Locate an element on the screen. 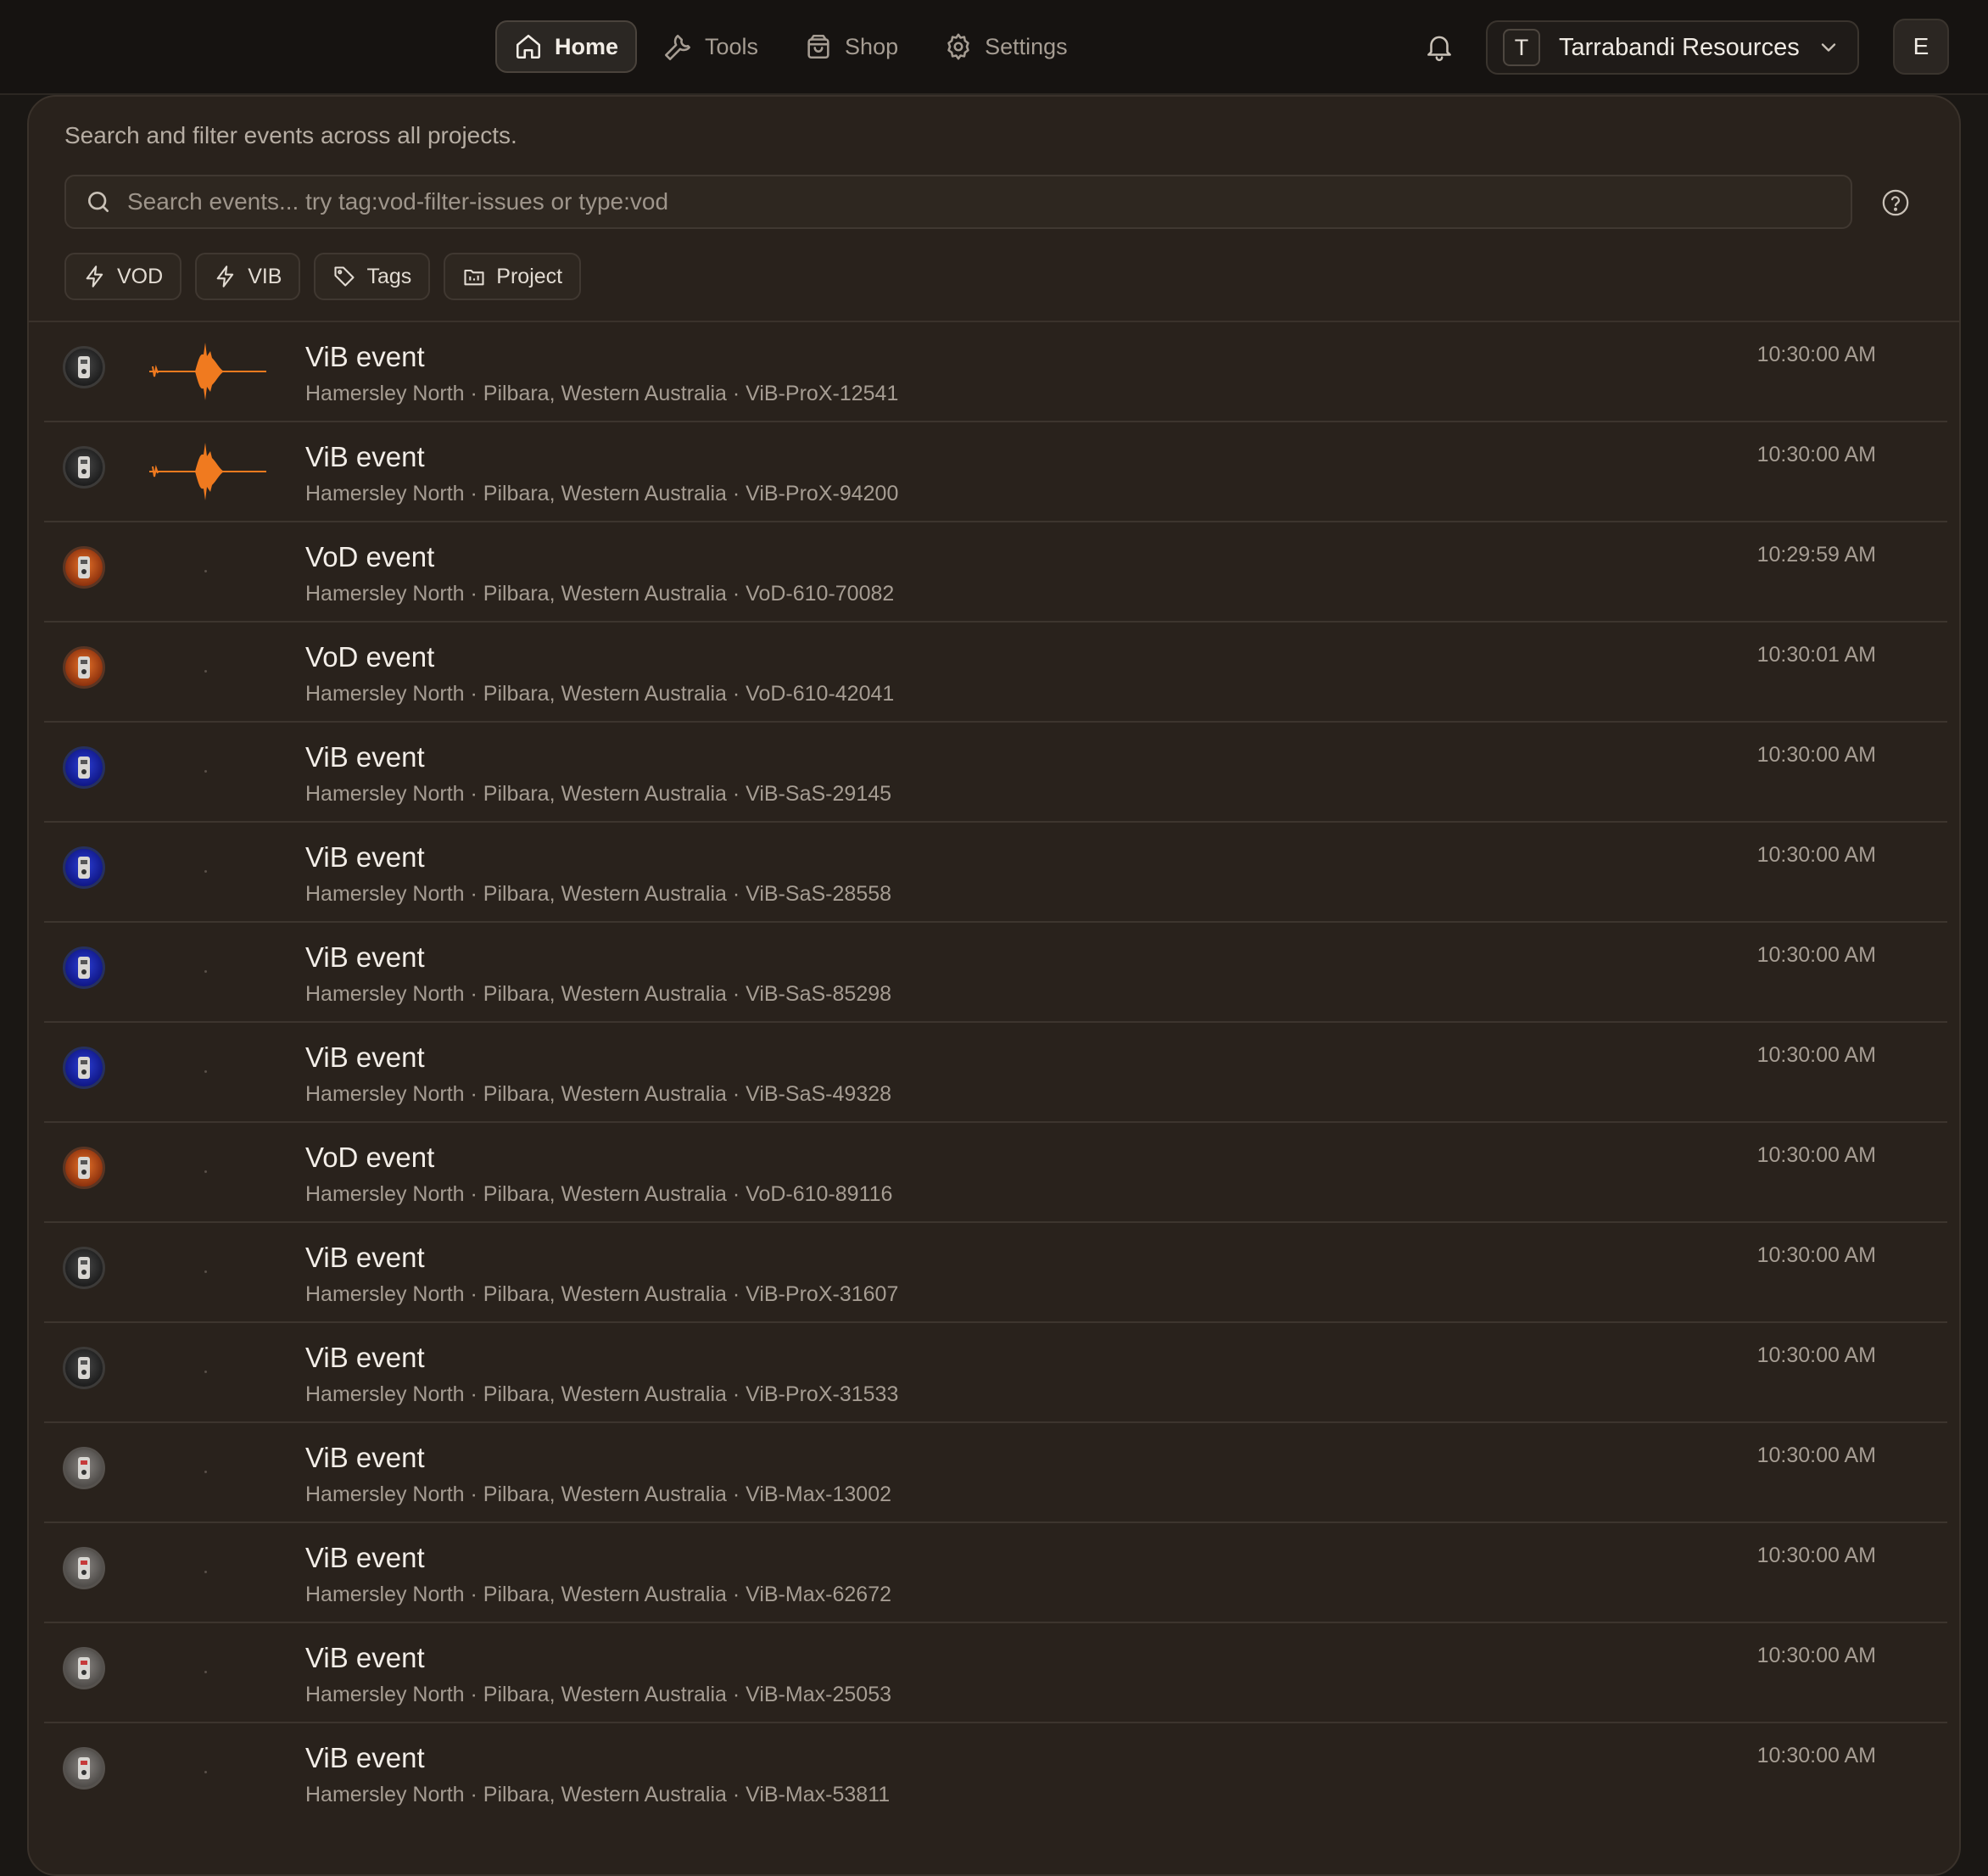  nav-tools-label: Tools is located at coordinates (732, 46).